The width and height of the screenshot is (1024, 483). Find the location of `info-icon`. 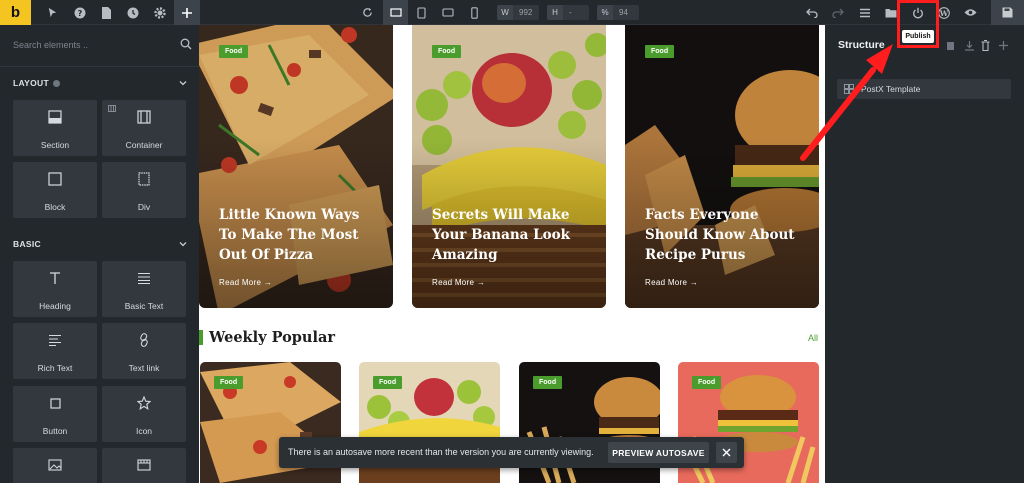

info-icon is located at coordinates (56, 84).